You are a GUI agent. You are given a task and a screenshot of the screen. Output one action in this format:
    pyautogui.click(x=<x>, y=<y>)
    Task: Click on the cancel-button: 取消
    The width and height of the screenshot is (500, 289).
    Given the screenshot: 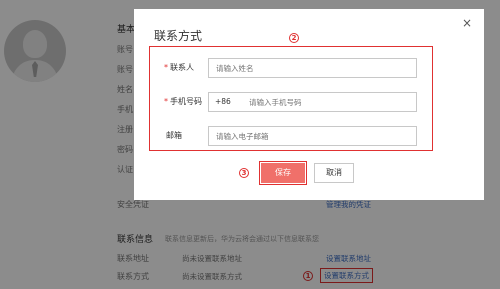 What is the action you would take?
    pyautogui.click(x=334, y=173)
    